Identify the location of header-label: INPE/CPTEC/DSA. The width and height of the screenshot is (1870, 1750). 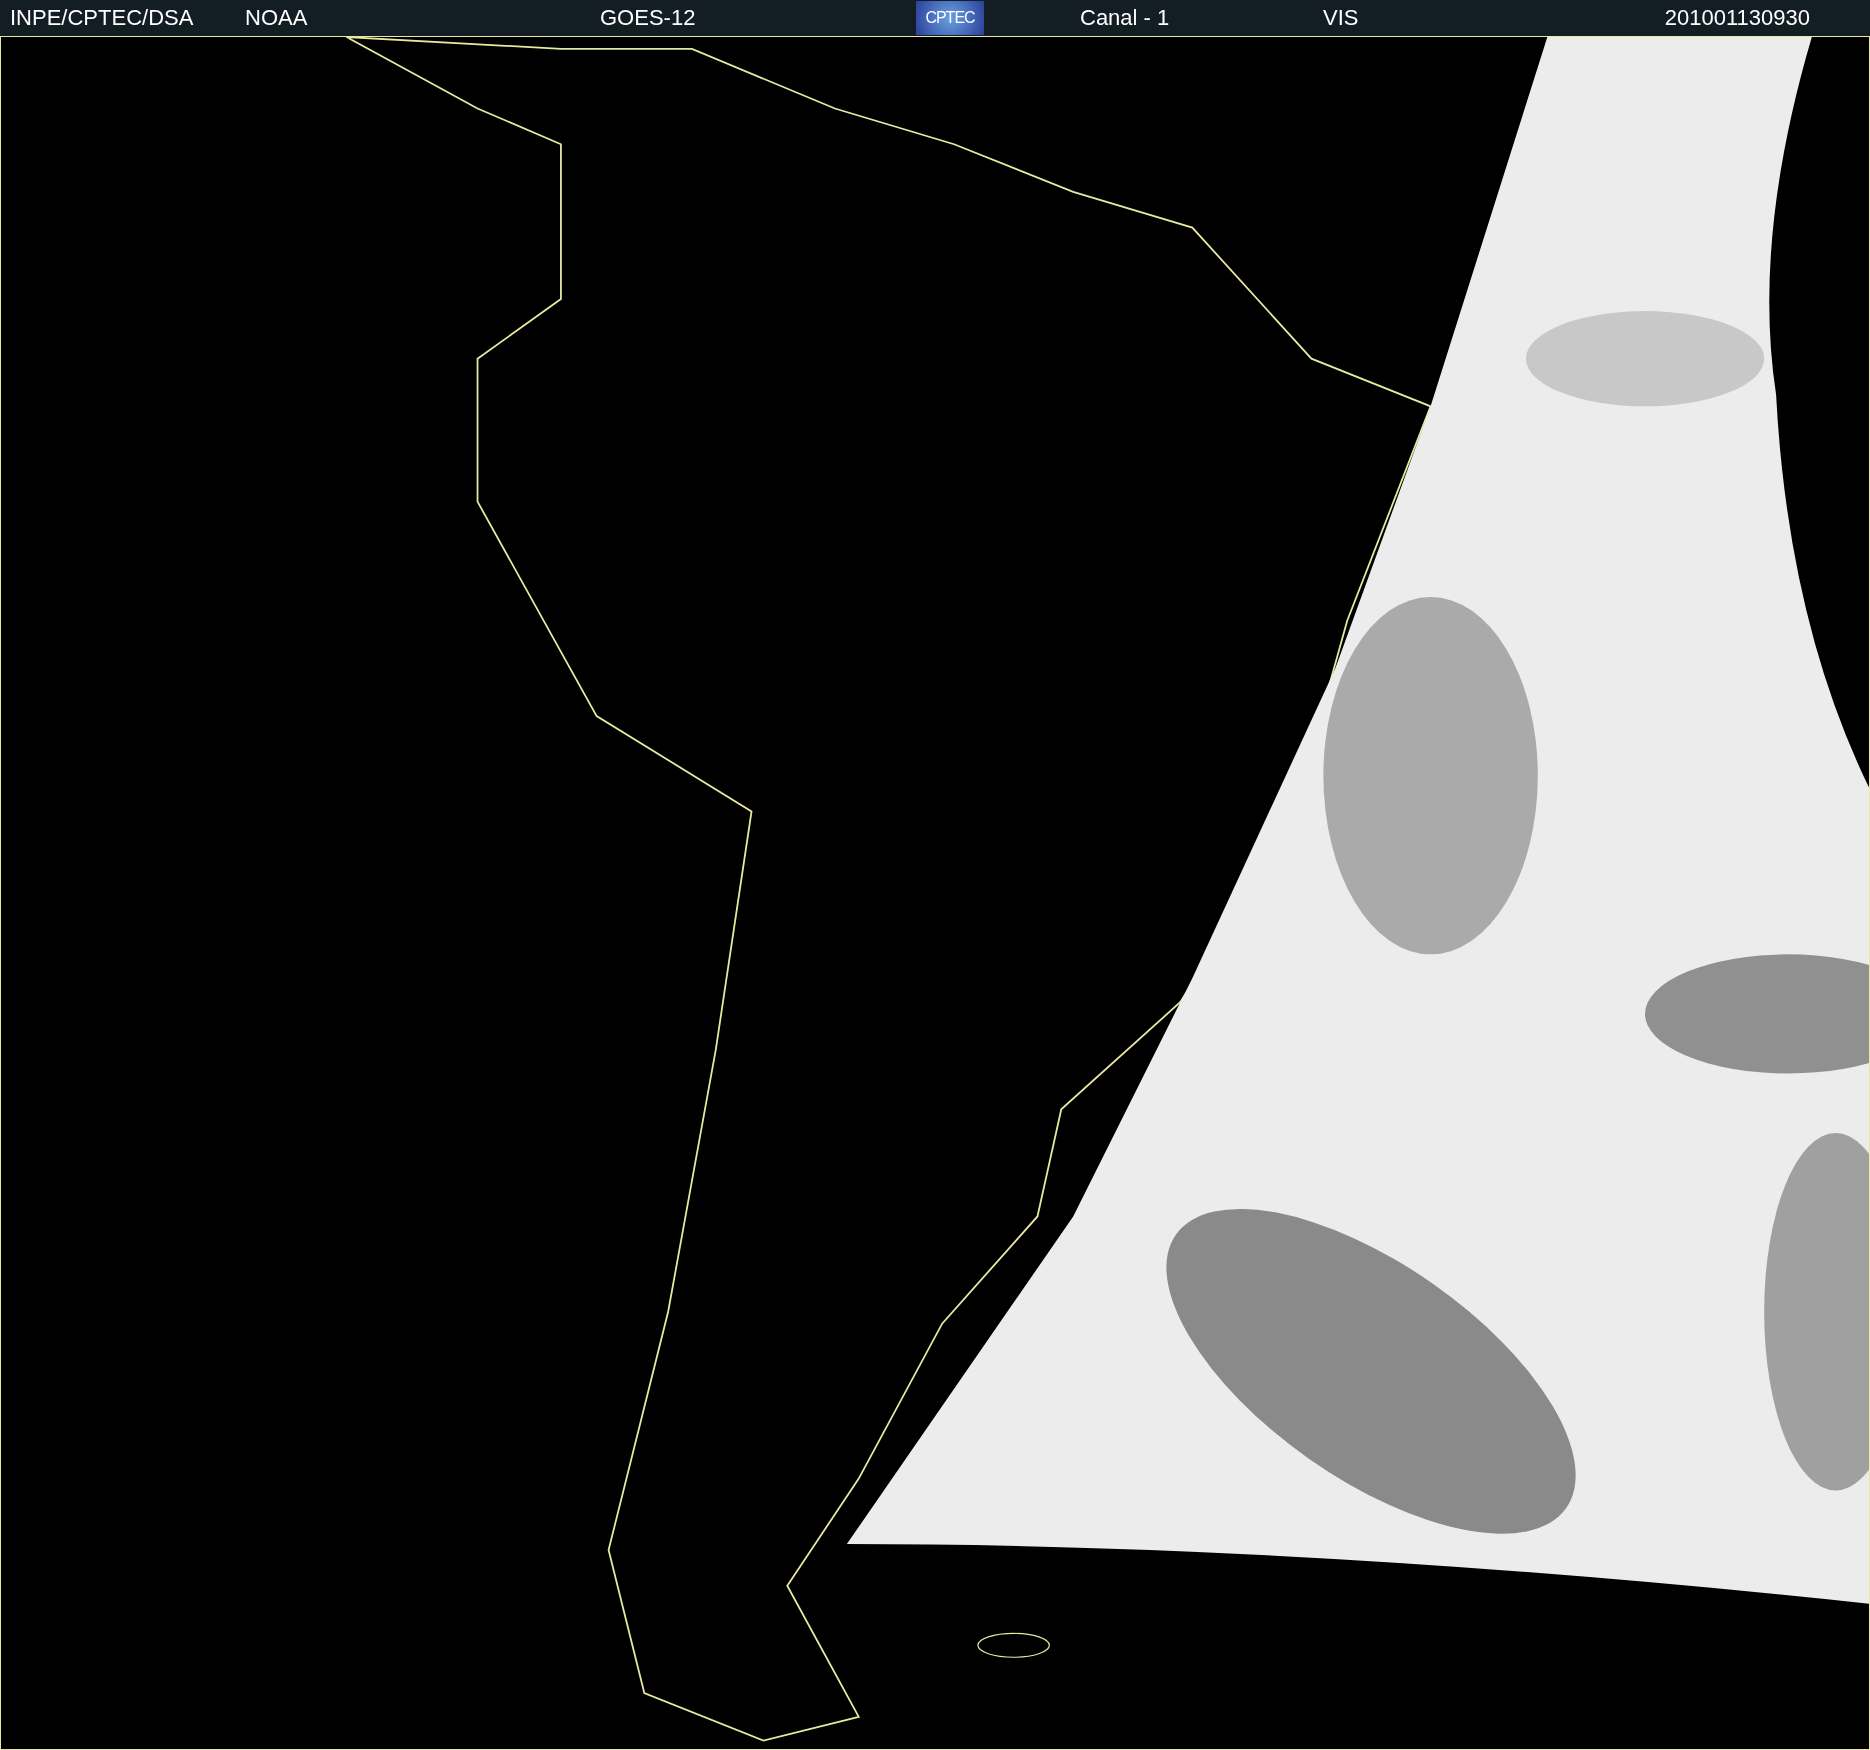
(102, 18).